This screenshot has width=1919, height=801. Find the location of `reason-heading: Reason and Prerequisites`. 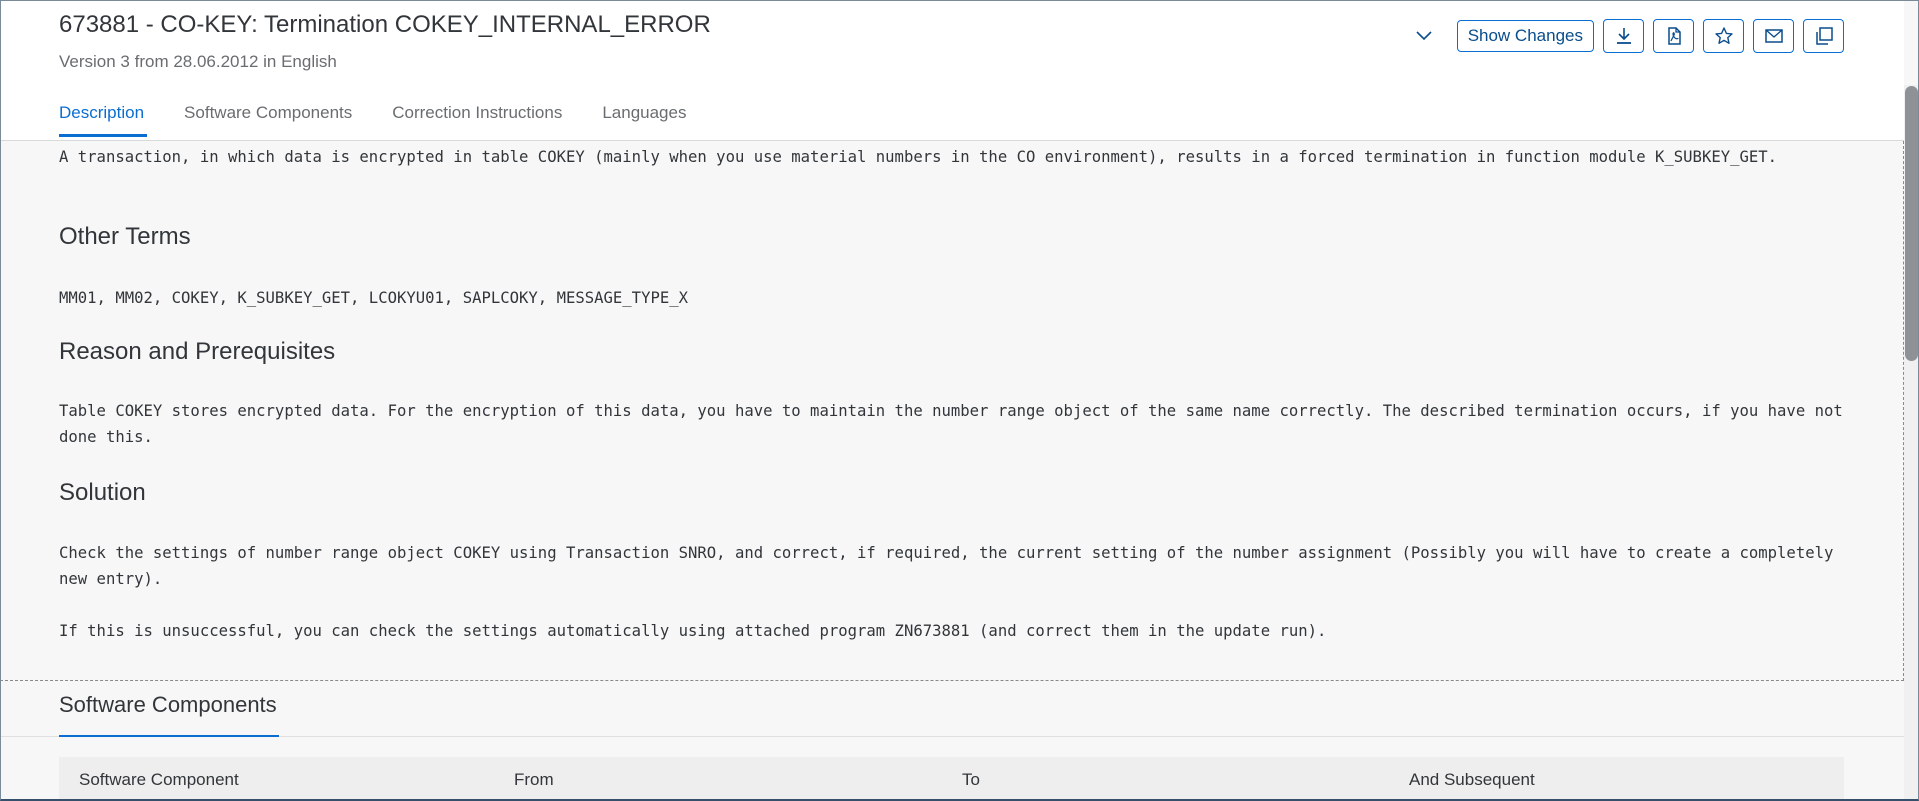

reason-heading: Reason and Prerequisites is located at coordinates (197, 351).